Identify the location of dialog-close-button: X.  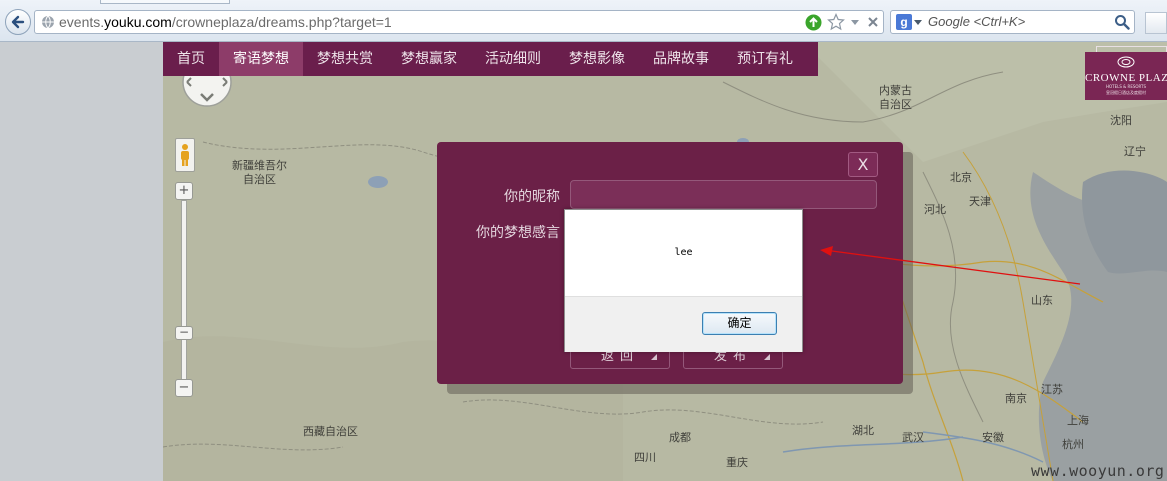
(863, 164).